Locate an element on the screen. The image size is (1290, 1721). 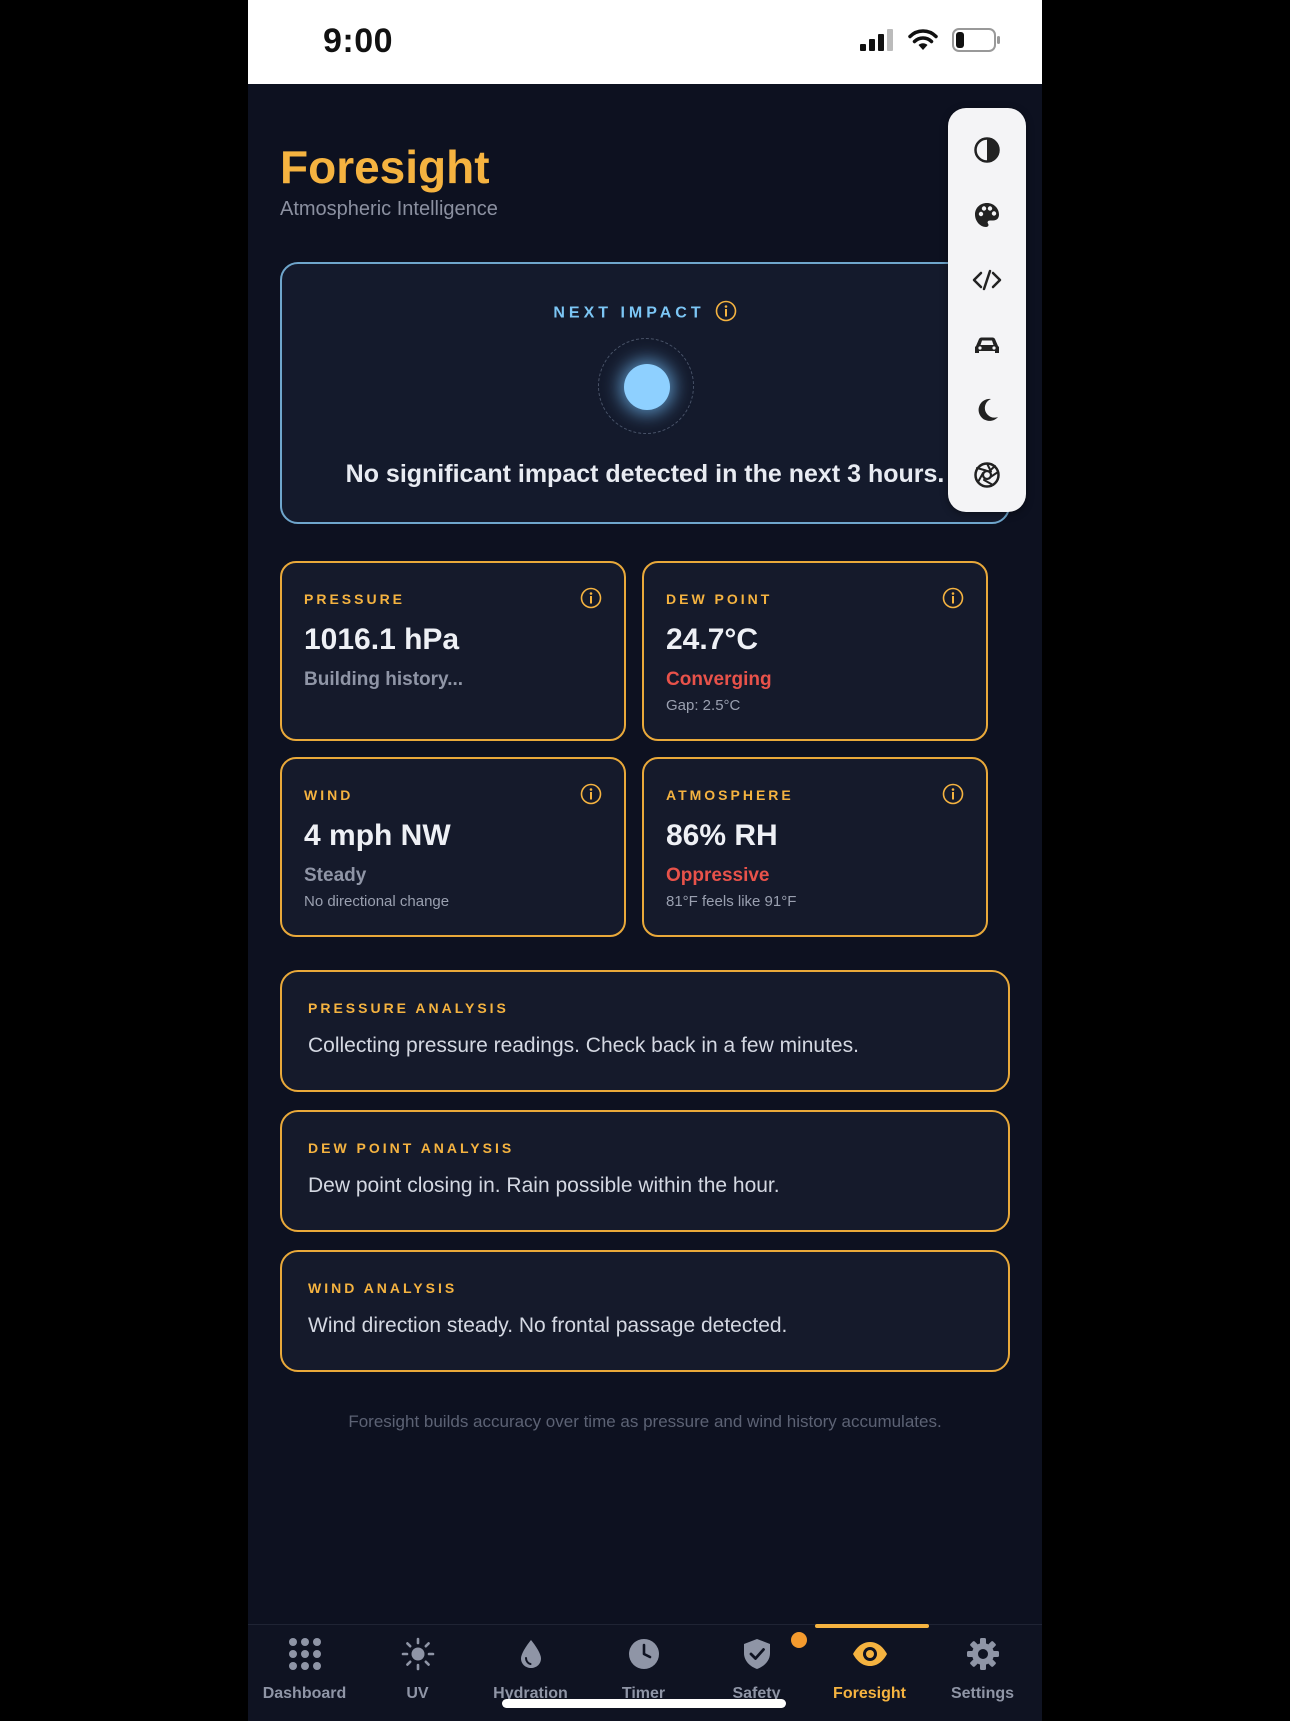
signal-icon is located at coordinates (876, 40).